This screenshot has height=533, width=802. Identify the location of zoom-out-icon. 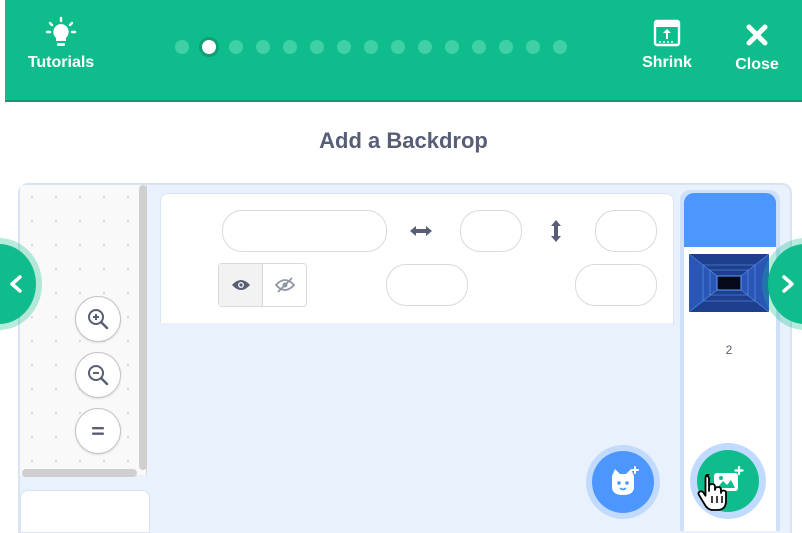
(98, 375).